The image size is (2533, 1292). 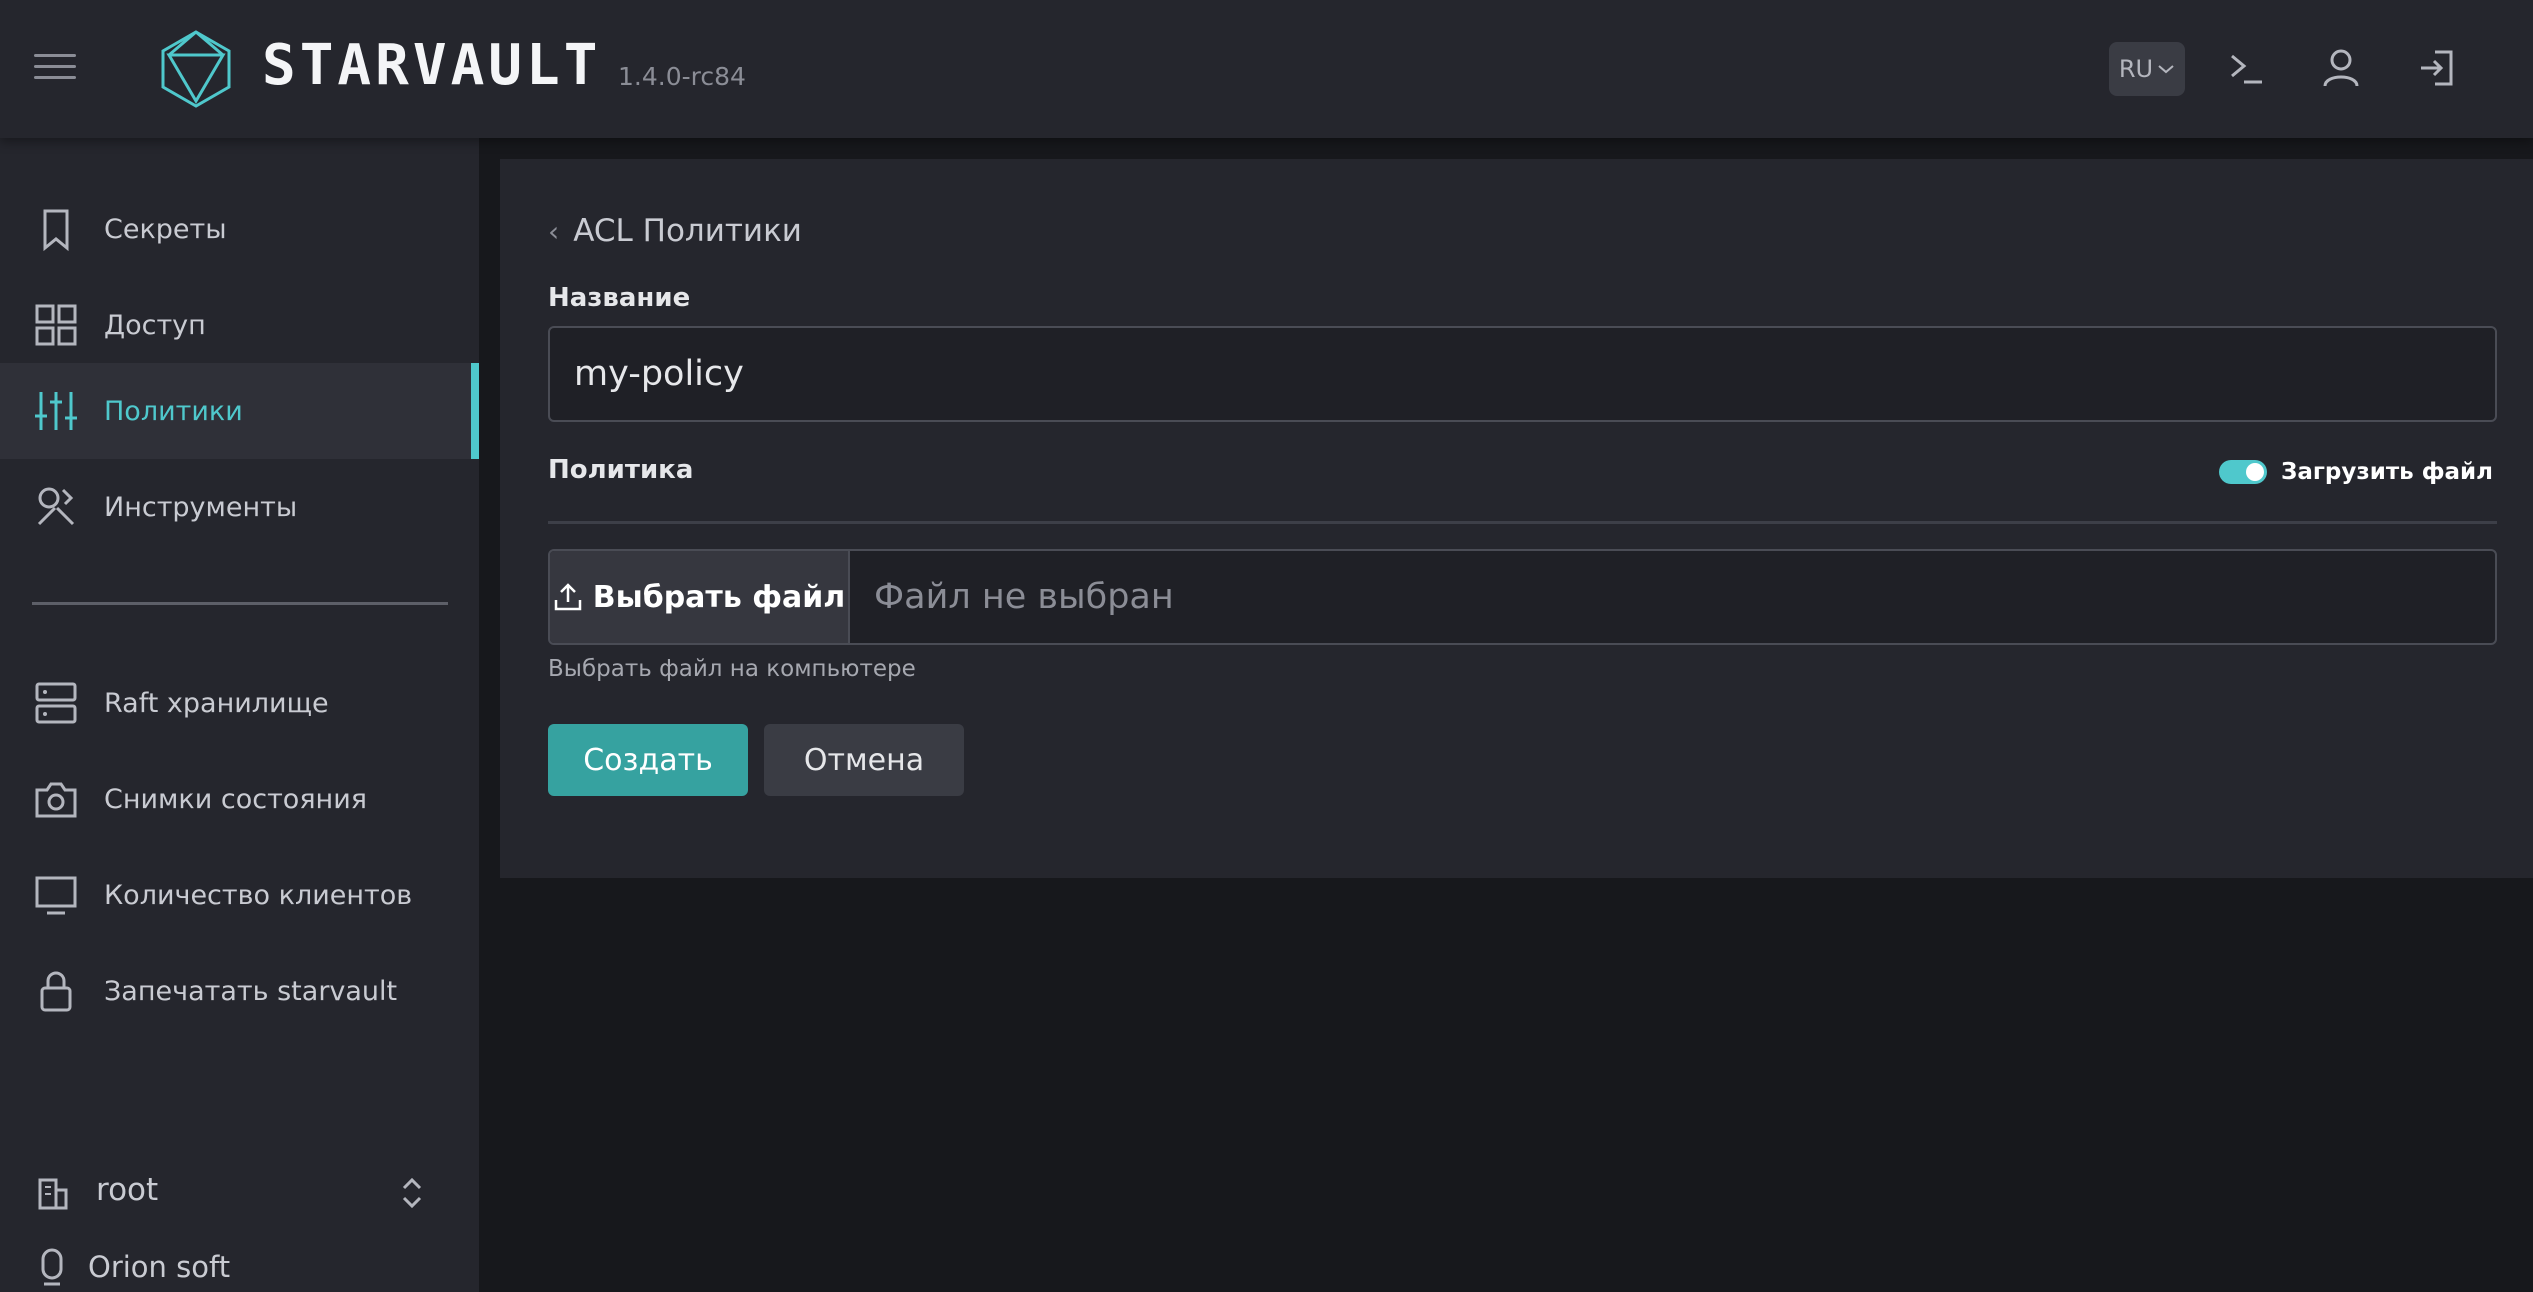 What do you see at coordinates (621, 470) in the screenshot?
I see `policy-field-label: Политика` at bounding box center [621, 470].